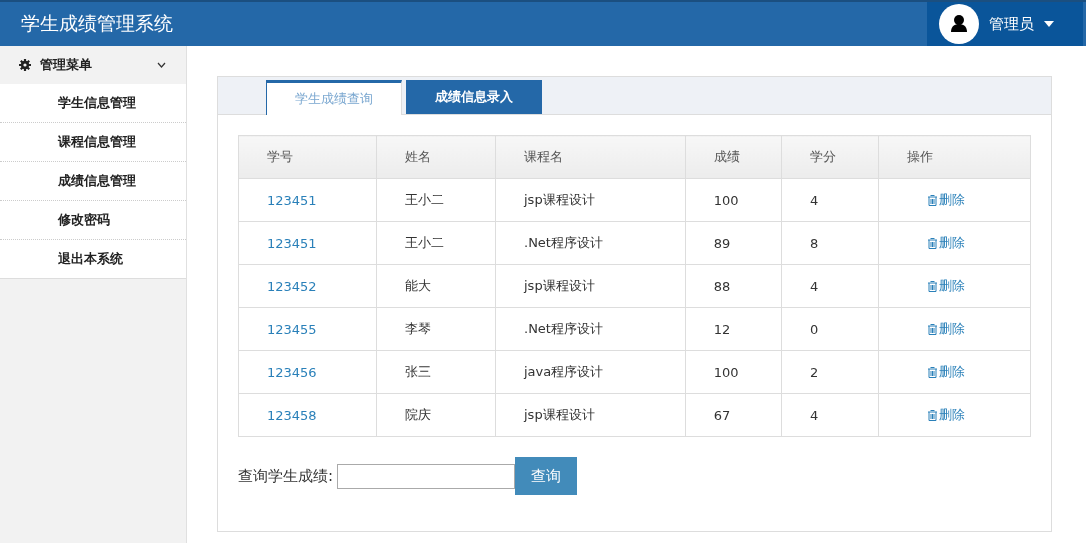  What do you see at coordinates (1005, 24) in the screenshot?
I see `user-menu: 管理员` at bounding box center [1005, 24].